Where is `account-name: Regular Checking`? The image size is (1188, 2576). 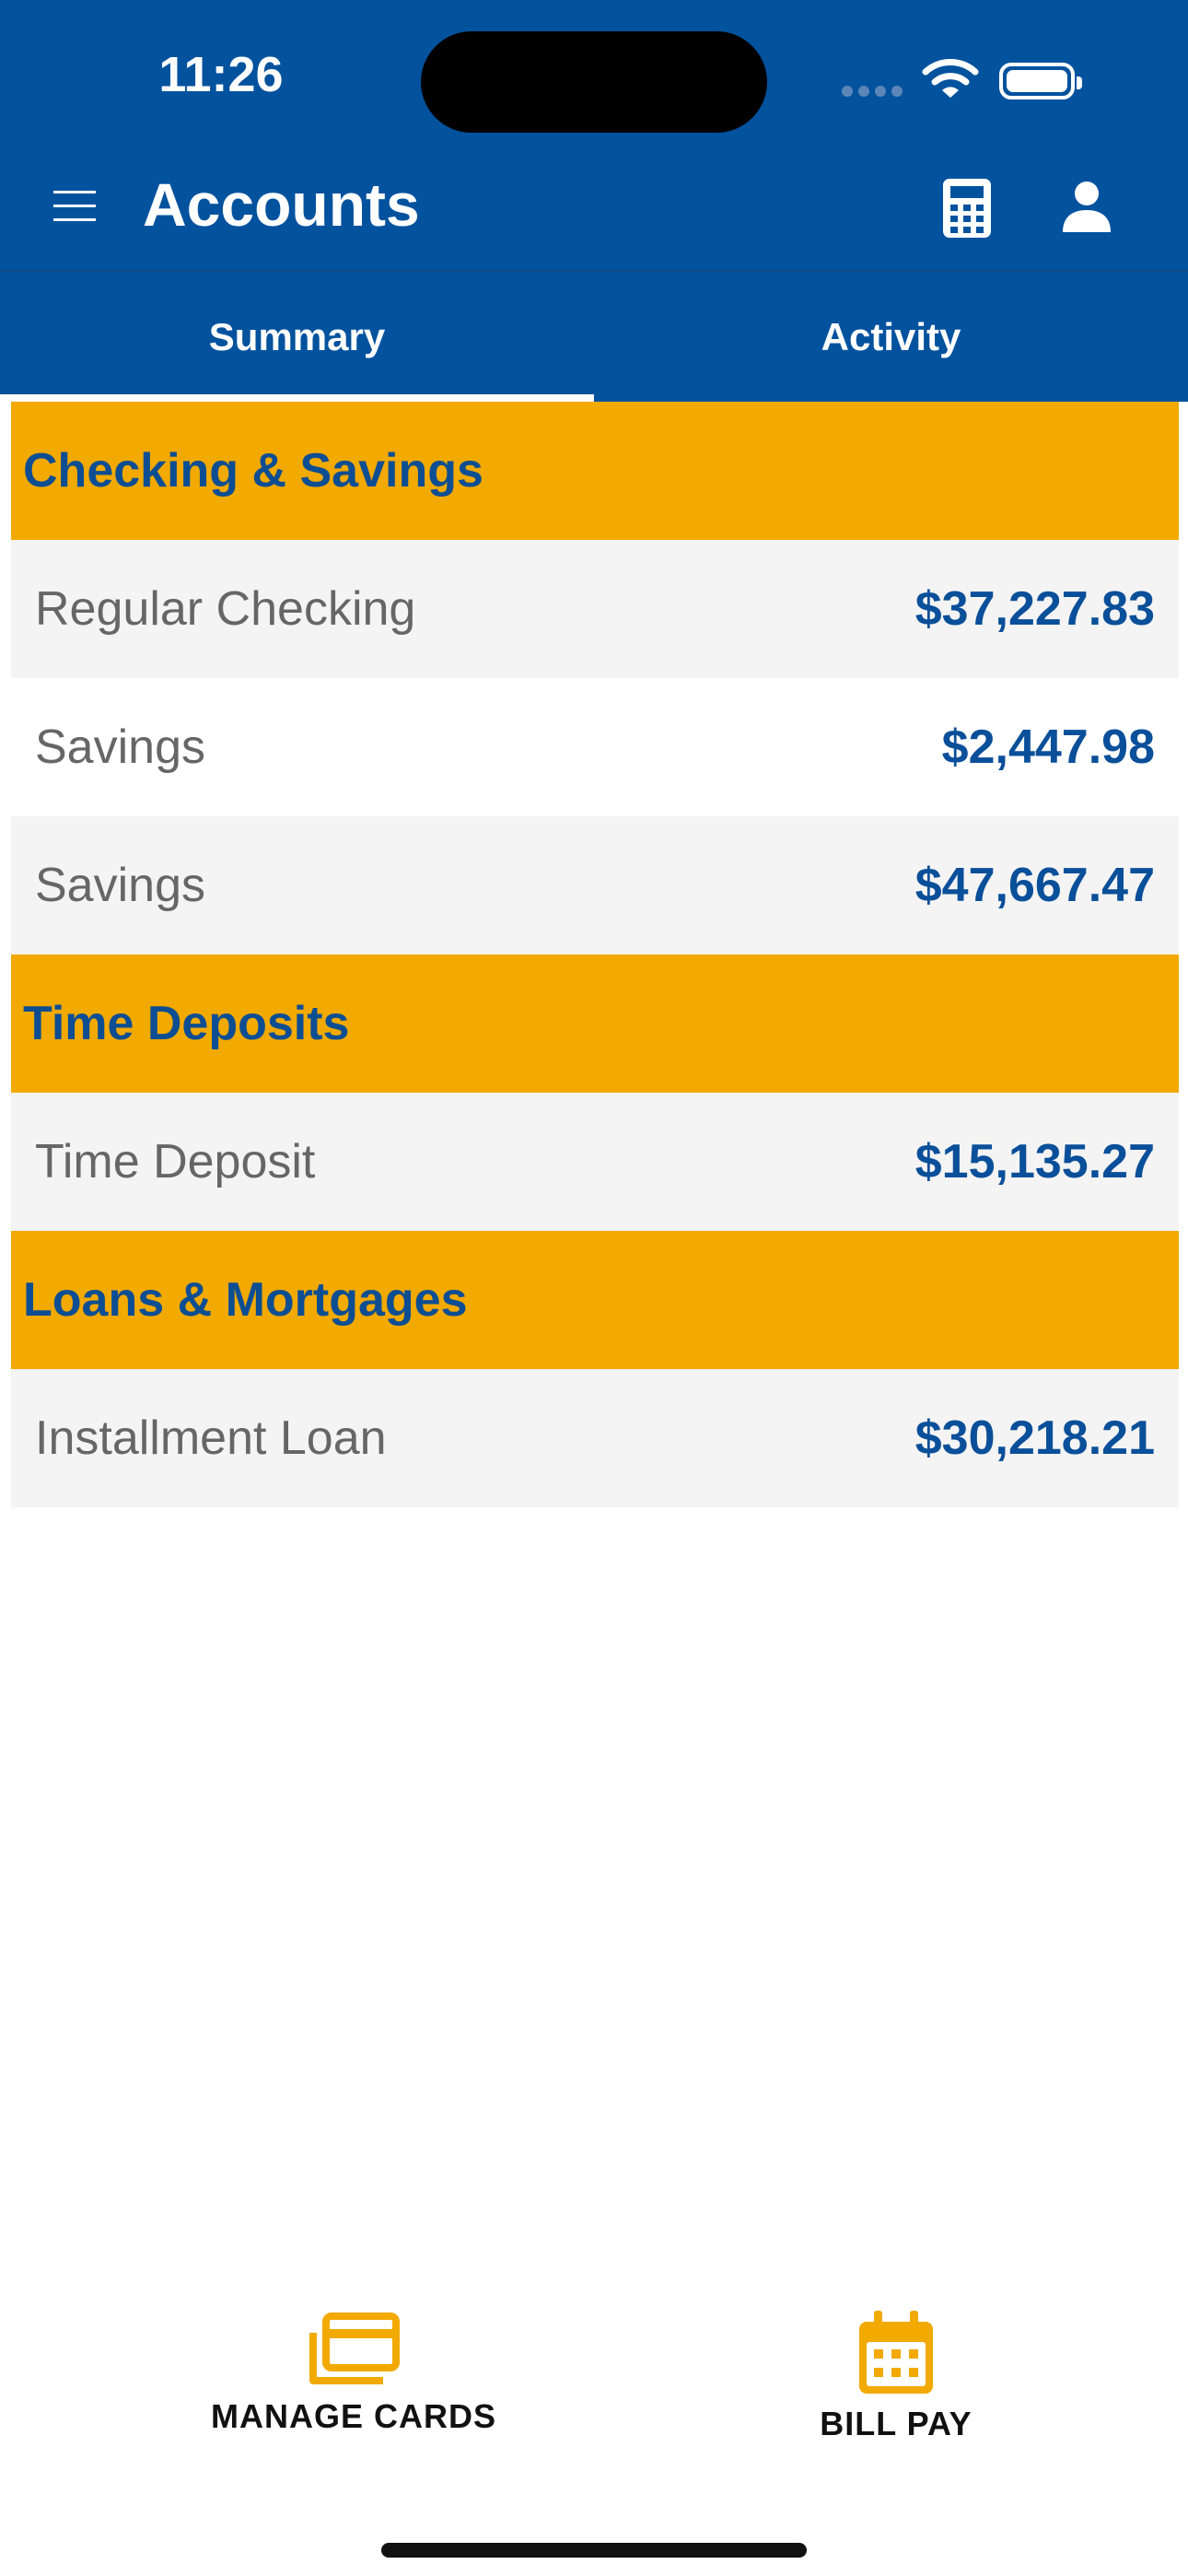
account-name: Regular Checking is located at coordinates (225, 609).